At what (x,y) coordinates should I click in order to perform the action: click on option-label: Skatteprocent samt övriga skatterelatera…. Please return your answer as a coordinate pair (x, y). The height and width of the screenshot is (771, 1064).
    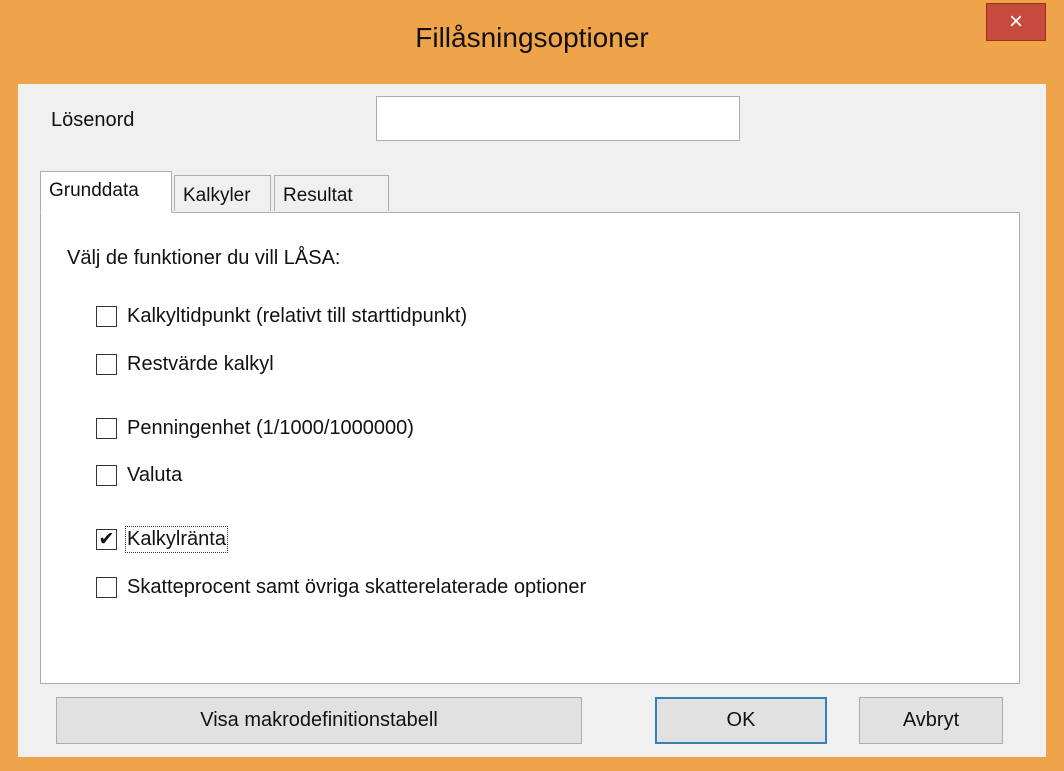
    Looking at the image, I should click on (357, 586).